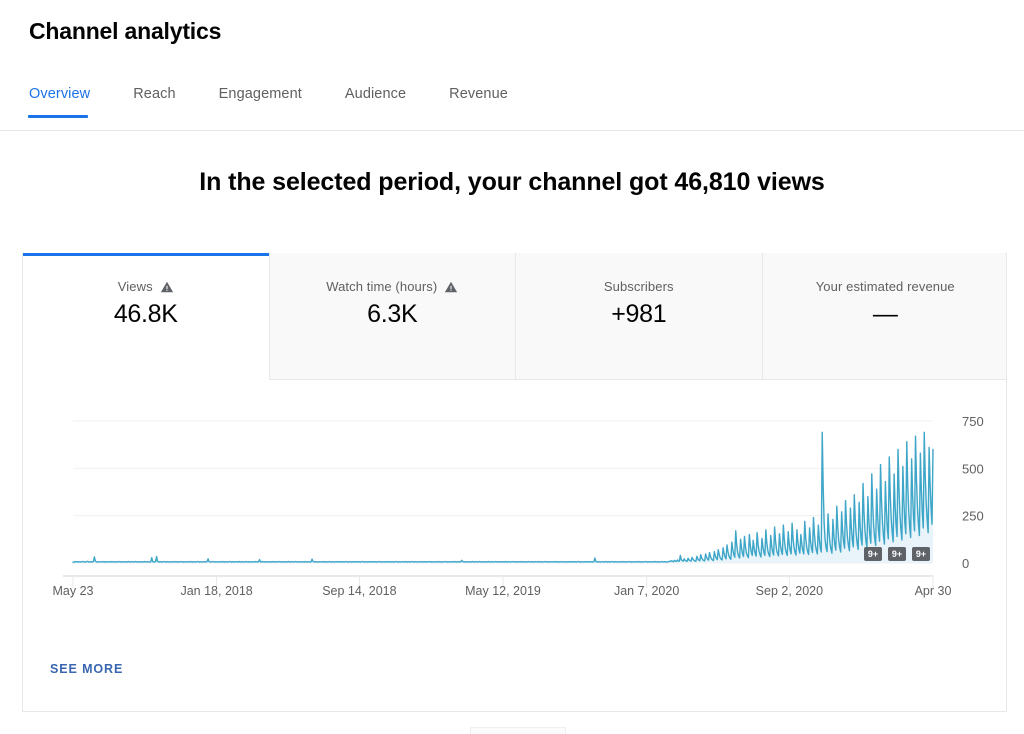 The width and height of the screenshot is (1024, 734). I want to click on metric-subscribers-label: Subscribers, so click(638, 286).